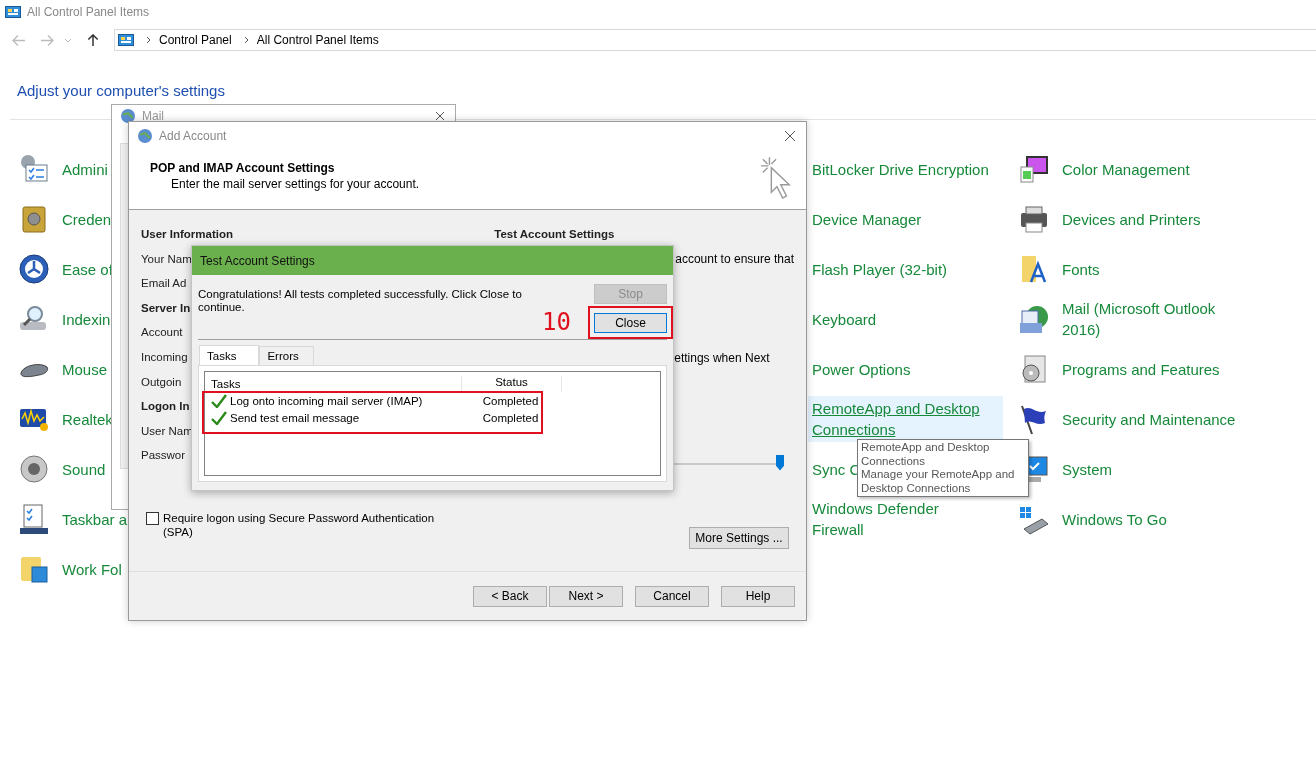 Image resolution: width=1316 pixels, height=768 pixels. Describe the element at coordinates (780, 462) in the screenshot. I see `slider-thumb` at that location.